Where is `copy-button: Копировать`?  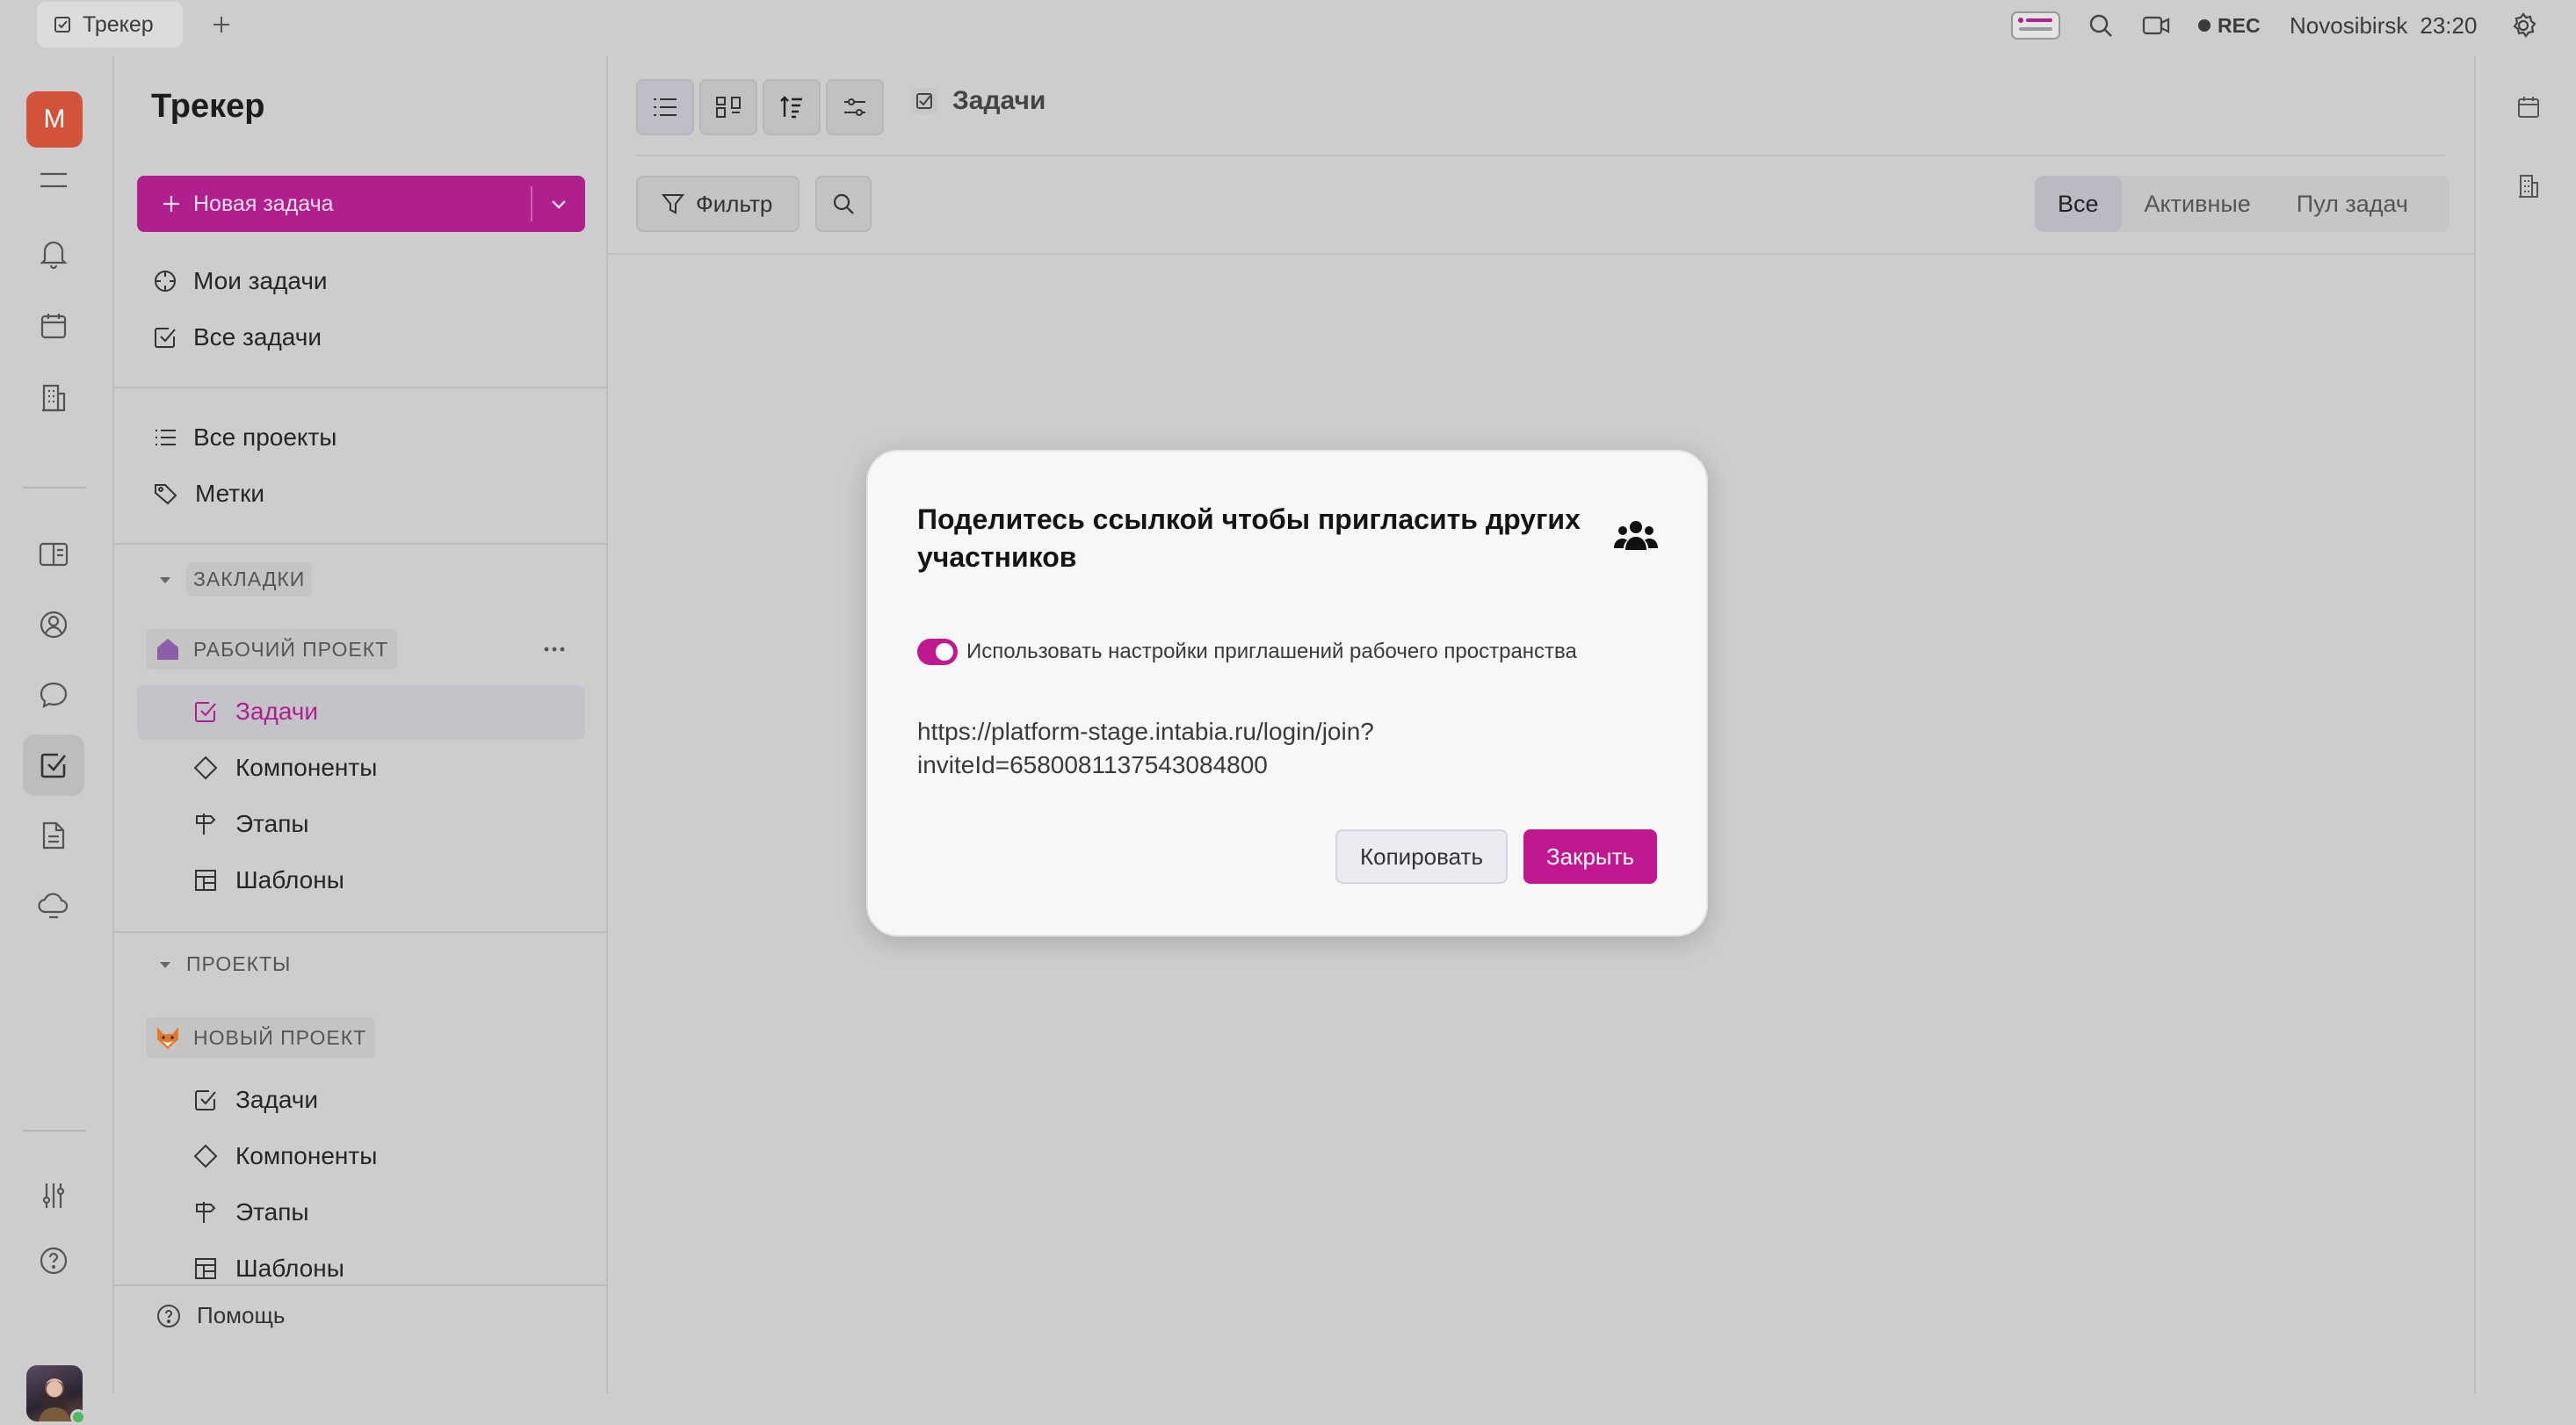 copy-button: Копировать is located at coordinates (1421, 856).